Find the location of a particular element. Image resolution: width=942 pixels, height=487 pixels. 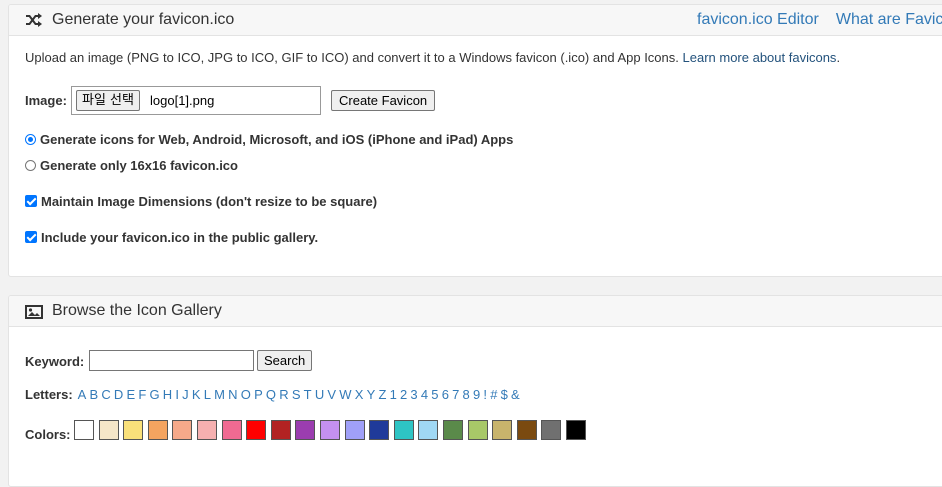

letter-link: O is located at coordinates (246, 394).